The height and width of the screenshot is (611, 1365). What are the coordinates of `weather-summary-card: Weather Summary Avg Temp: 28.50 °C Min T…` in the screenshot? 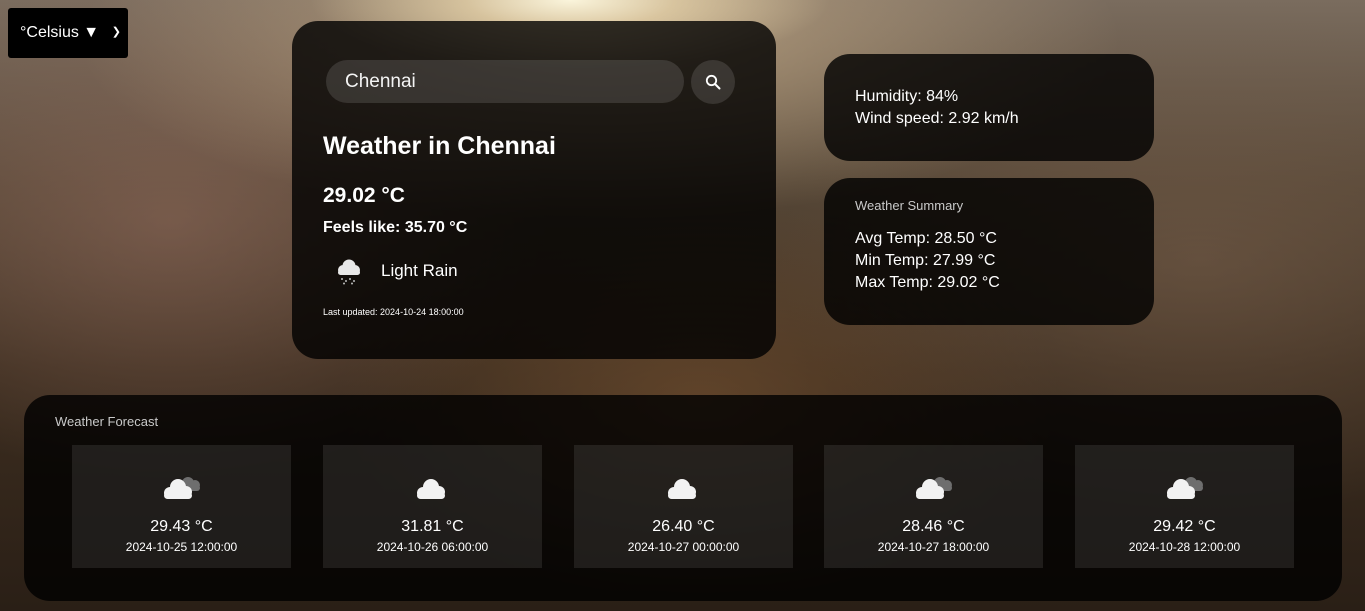 It's located at (989, 251).